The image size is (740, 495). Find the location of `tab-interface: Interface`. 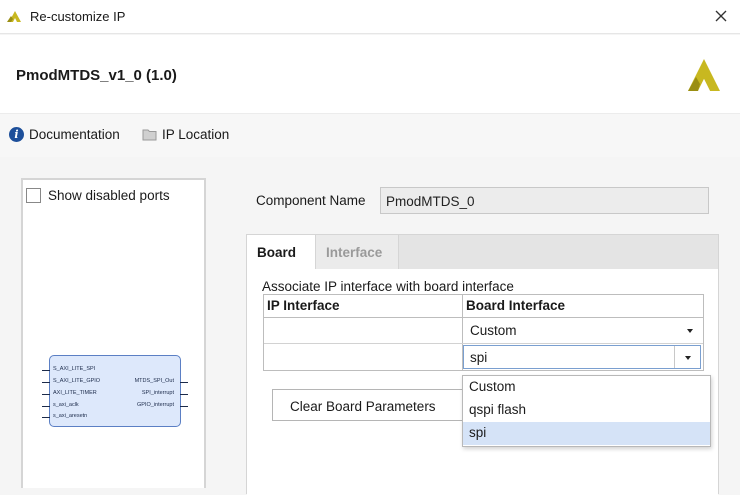

tab-interface: Interface is located at coordinates (357, 252).